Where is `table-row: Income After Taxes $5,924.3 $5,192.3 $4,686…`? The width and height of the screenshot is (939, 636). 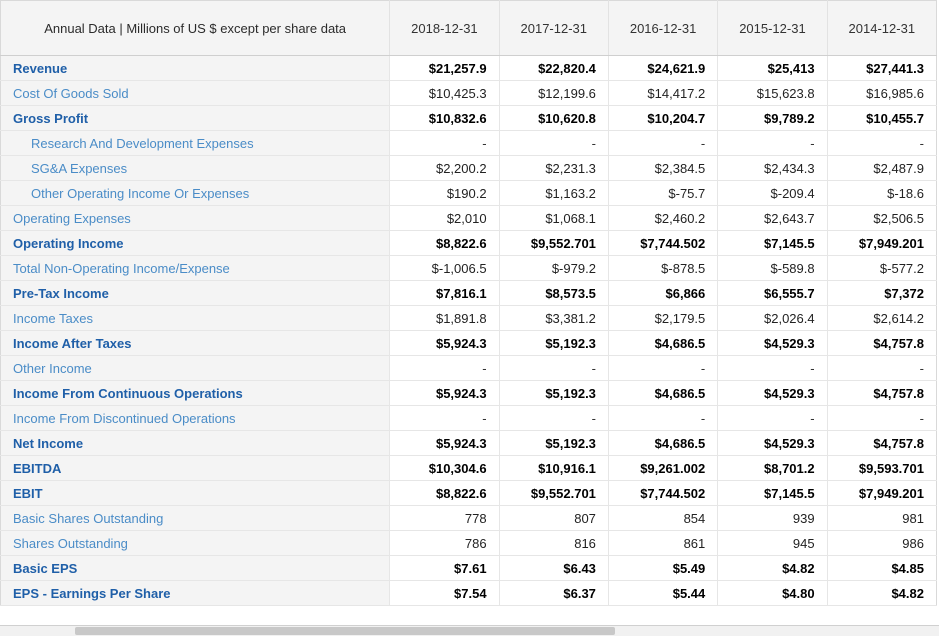
table-row: Income After Taxes $5,924.3 $5,192.3 $4,686… is located at coordinates (469, 343).